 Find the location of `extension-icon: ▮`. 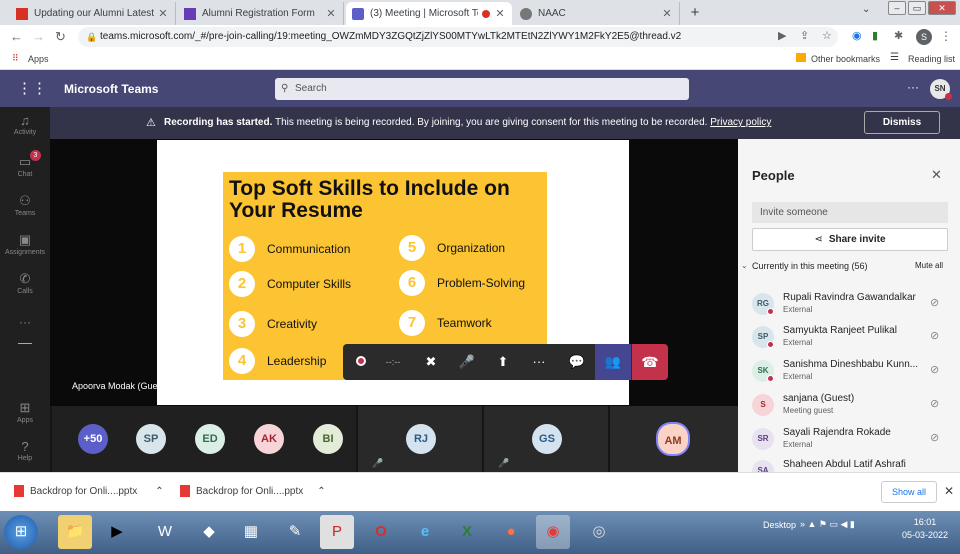

extension-icon: ▮ is located at coordinates (875, 35).